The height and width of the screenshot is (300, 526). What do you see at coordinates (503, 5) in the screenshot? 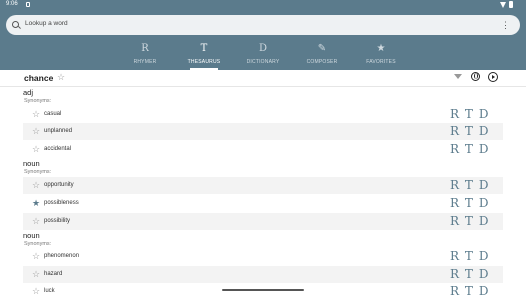
I see `wifi-icon` at bounding box center [503, 5].